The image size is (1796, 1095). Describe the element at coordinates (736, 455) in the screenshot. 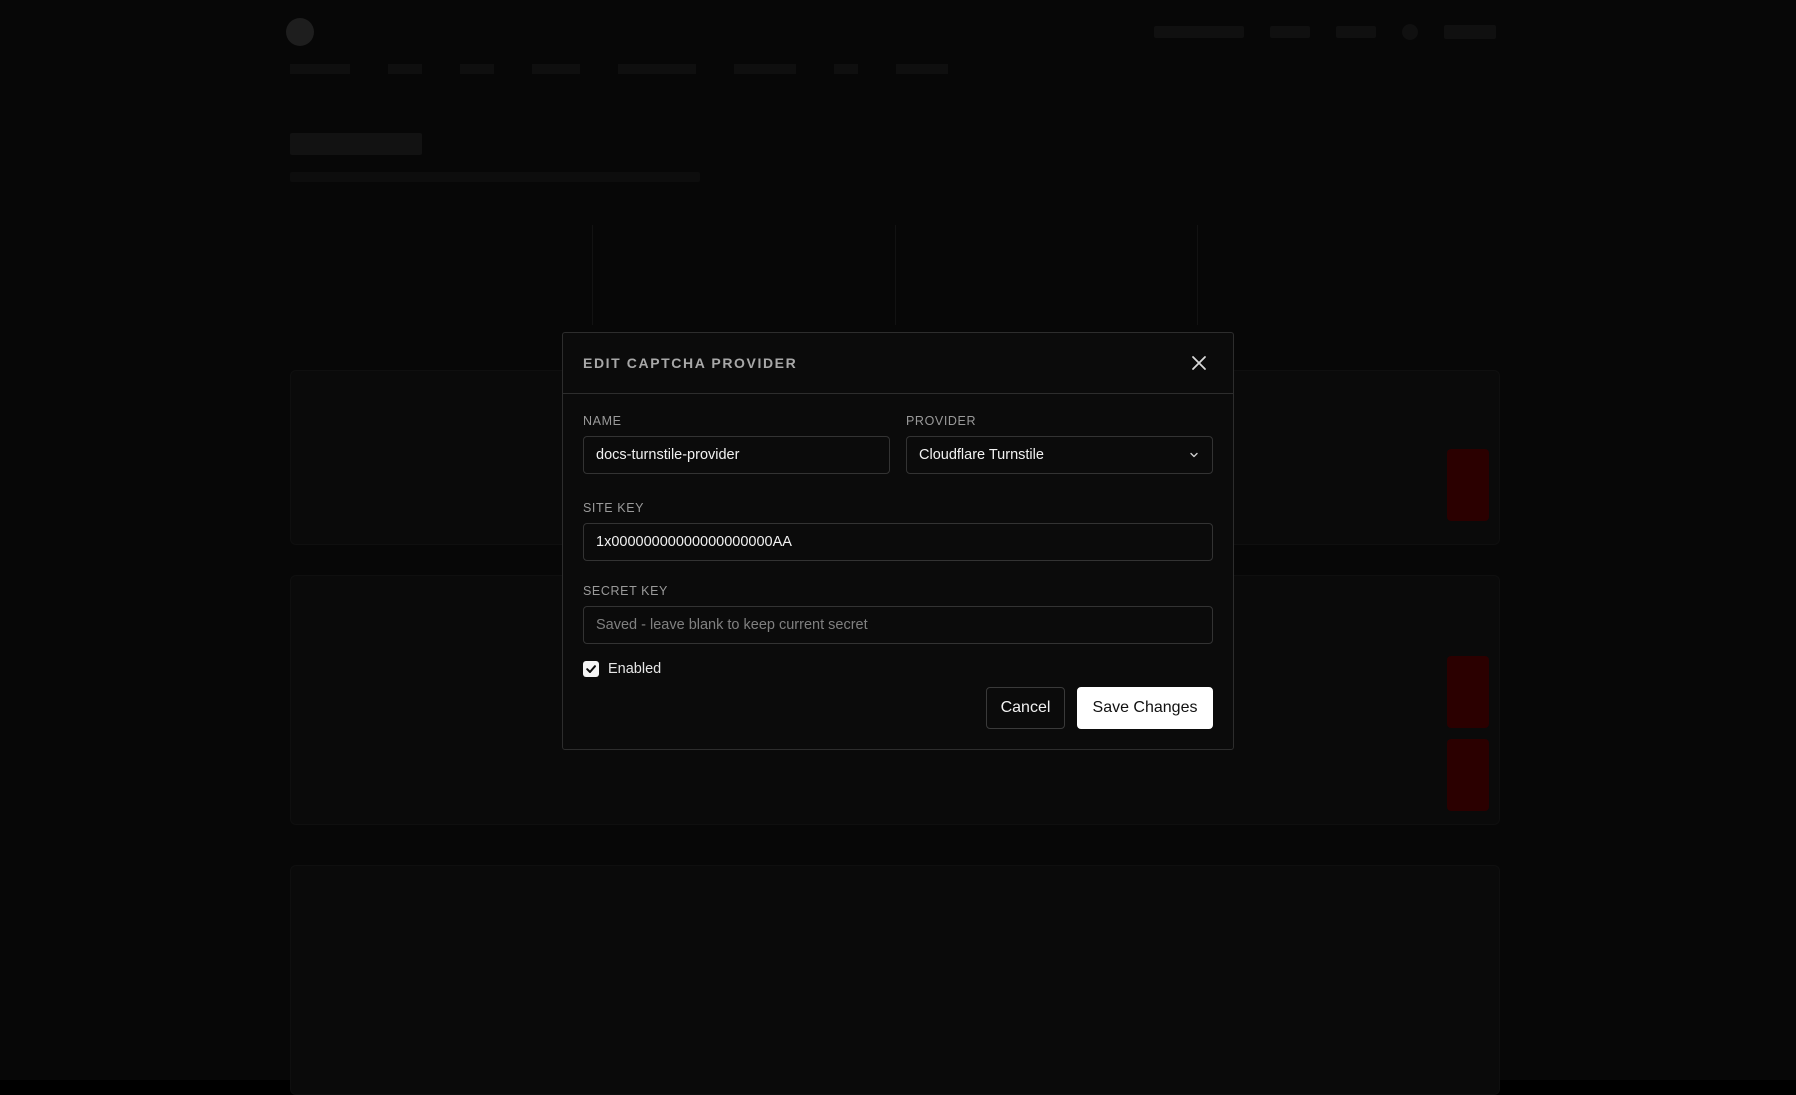

I see `name-input` at that location.